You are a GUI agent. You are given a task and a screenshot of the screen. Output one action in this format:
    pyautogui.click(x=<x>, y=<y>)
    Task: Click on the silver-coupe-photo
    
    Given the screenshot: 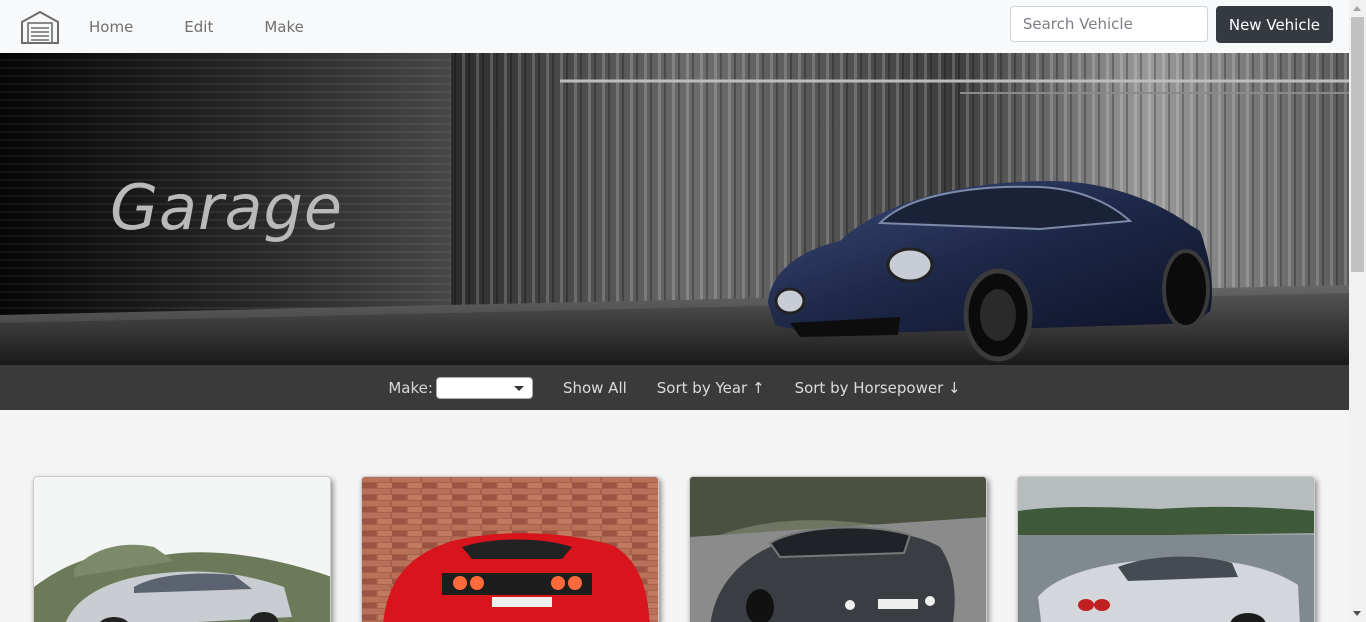 What is the action you would take?
    pyautogui.click(x=1166, y=549)
    